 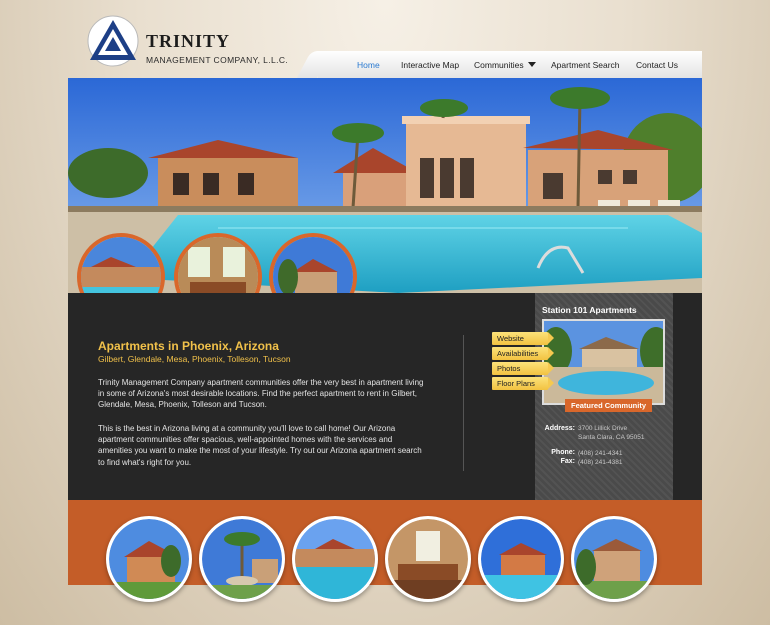 I want to click on page-title: Apartments in Phoenix, Arizona, so click(x=188, y=346).